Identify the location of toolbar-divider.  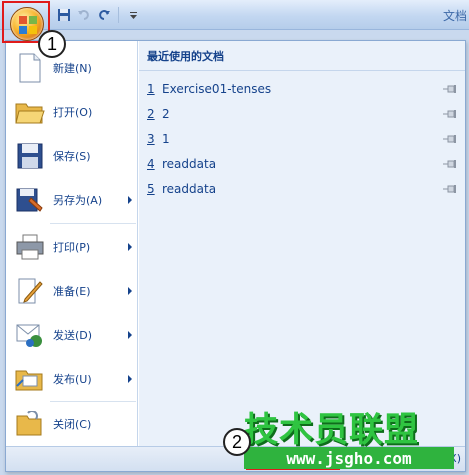
(118, 15).